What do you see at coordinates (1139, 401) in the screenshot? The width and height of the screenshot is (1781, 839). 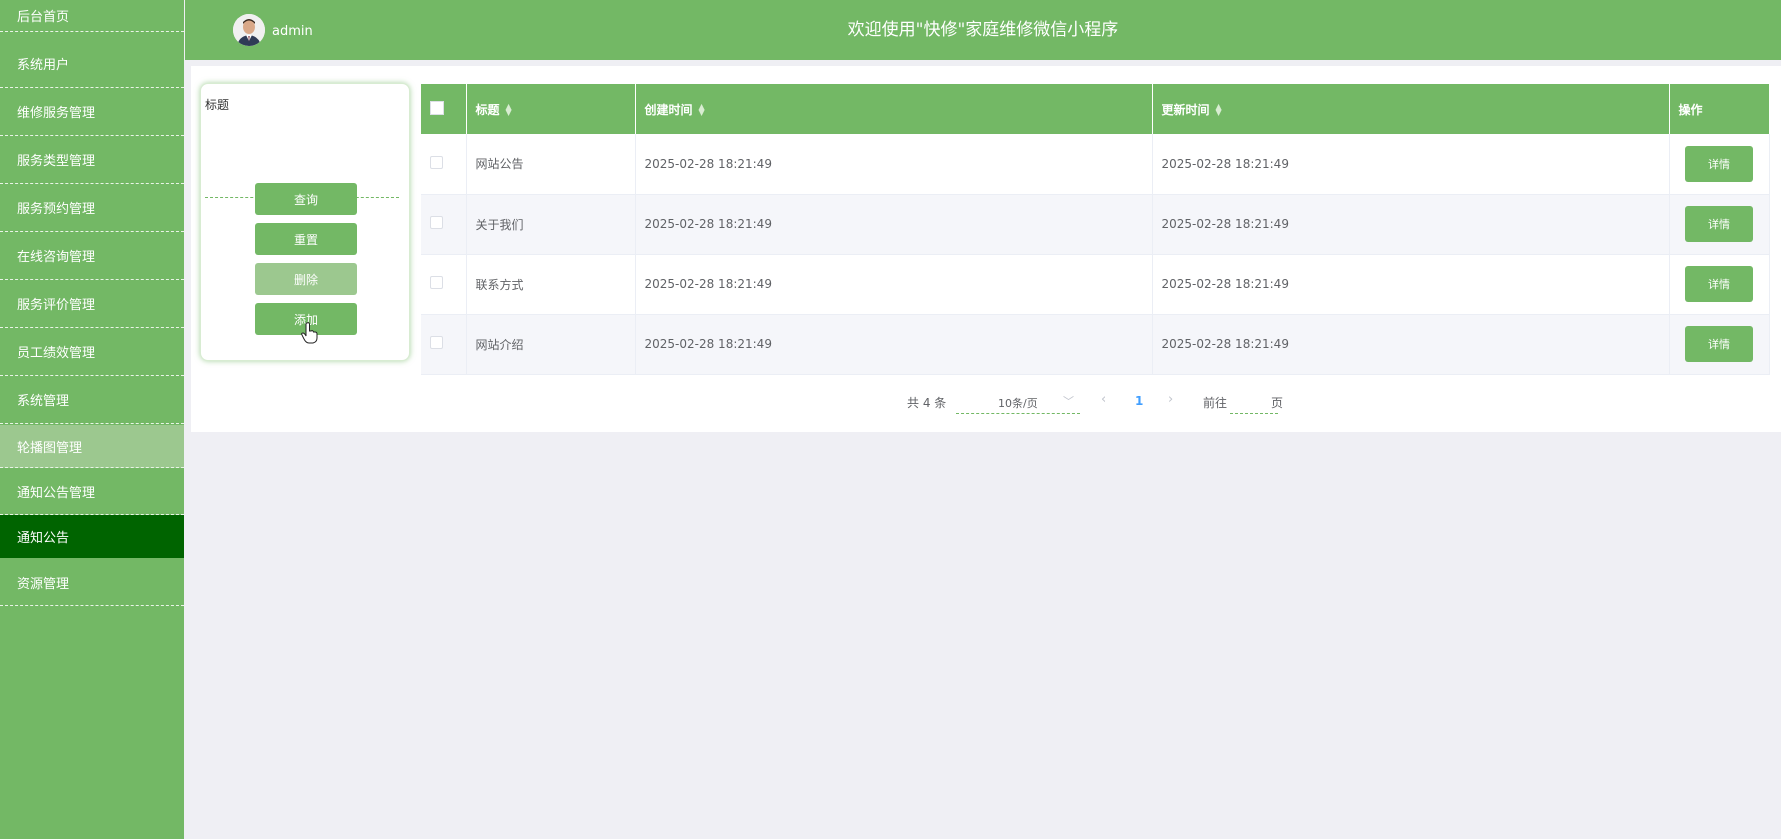 I see `page-number: 1` at bounding box center [1139, 401].